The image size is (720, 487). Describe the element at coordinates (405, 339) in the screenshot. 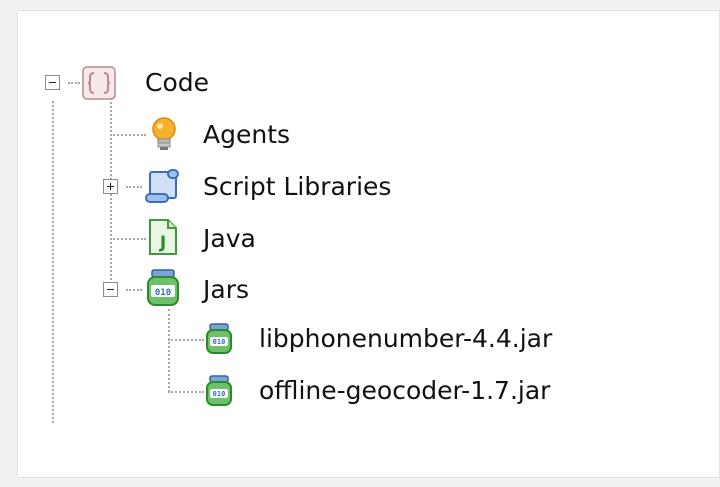

I see `tree-item-libphonenumber-jar: libphonenumber-4.4.jar` at that location.